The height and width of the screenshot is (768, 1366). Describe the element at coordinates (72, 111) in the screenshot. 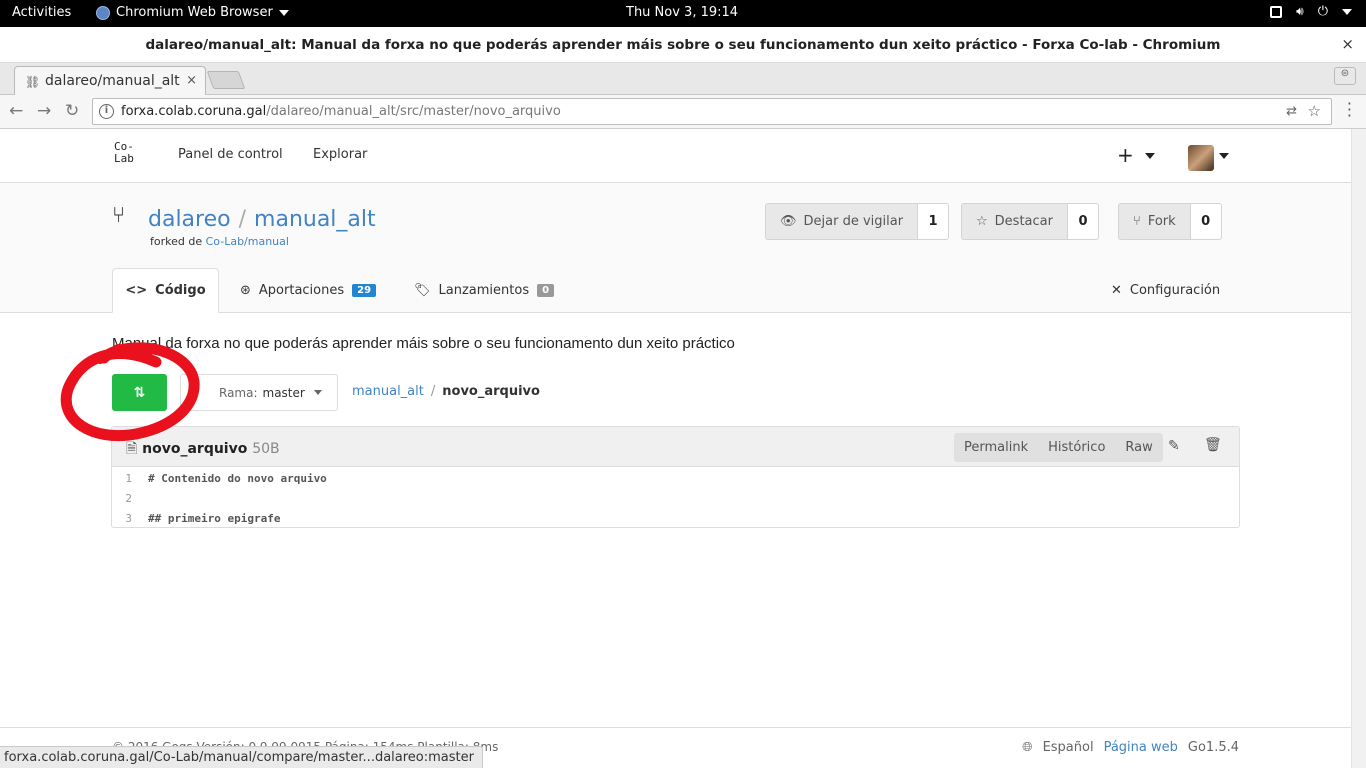

I see `reload-icon: ↻` at that location.